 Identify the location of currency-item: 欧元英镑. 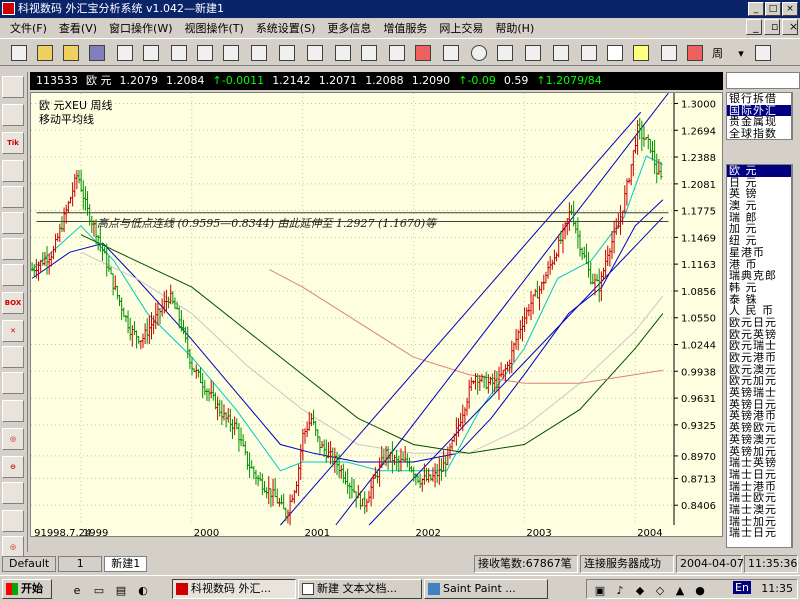
(759, 335).